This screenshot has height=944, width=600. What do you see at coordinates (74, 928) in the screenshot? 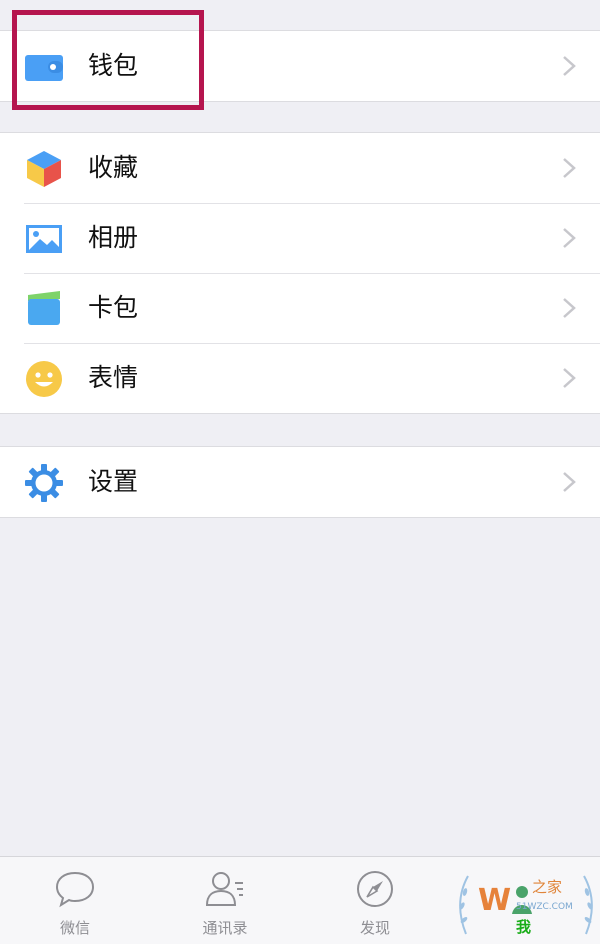
I see `tab-label: 微信` at bounding box center [74, 928].